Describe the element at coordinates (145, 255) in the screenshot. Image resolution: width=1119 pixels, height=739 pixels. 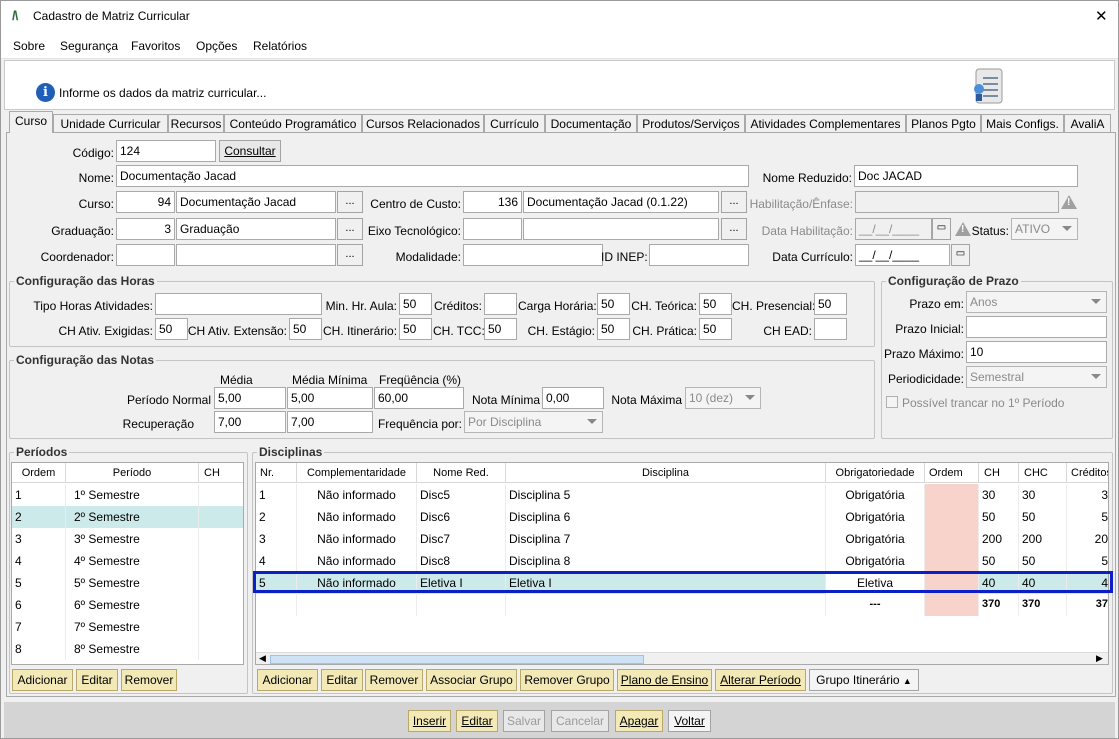
I see `coordenador-code-input` at that location.